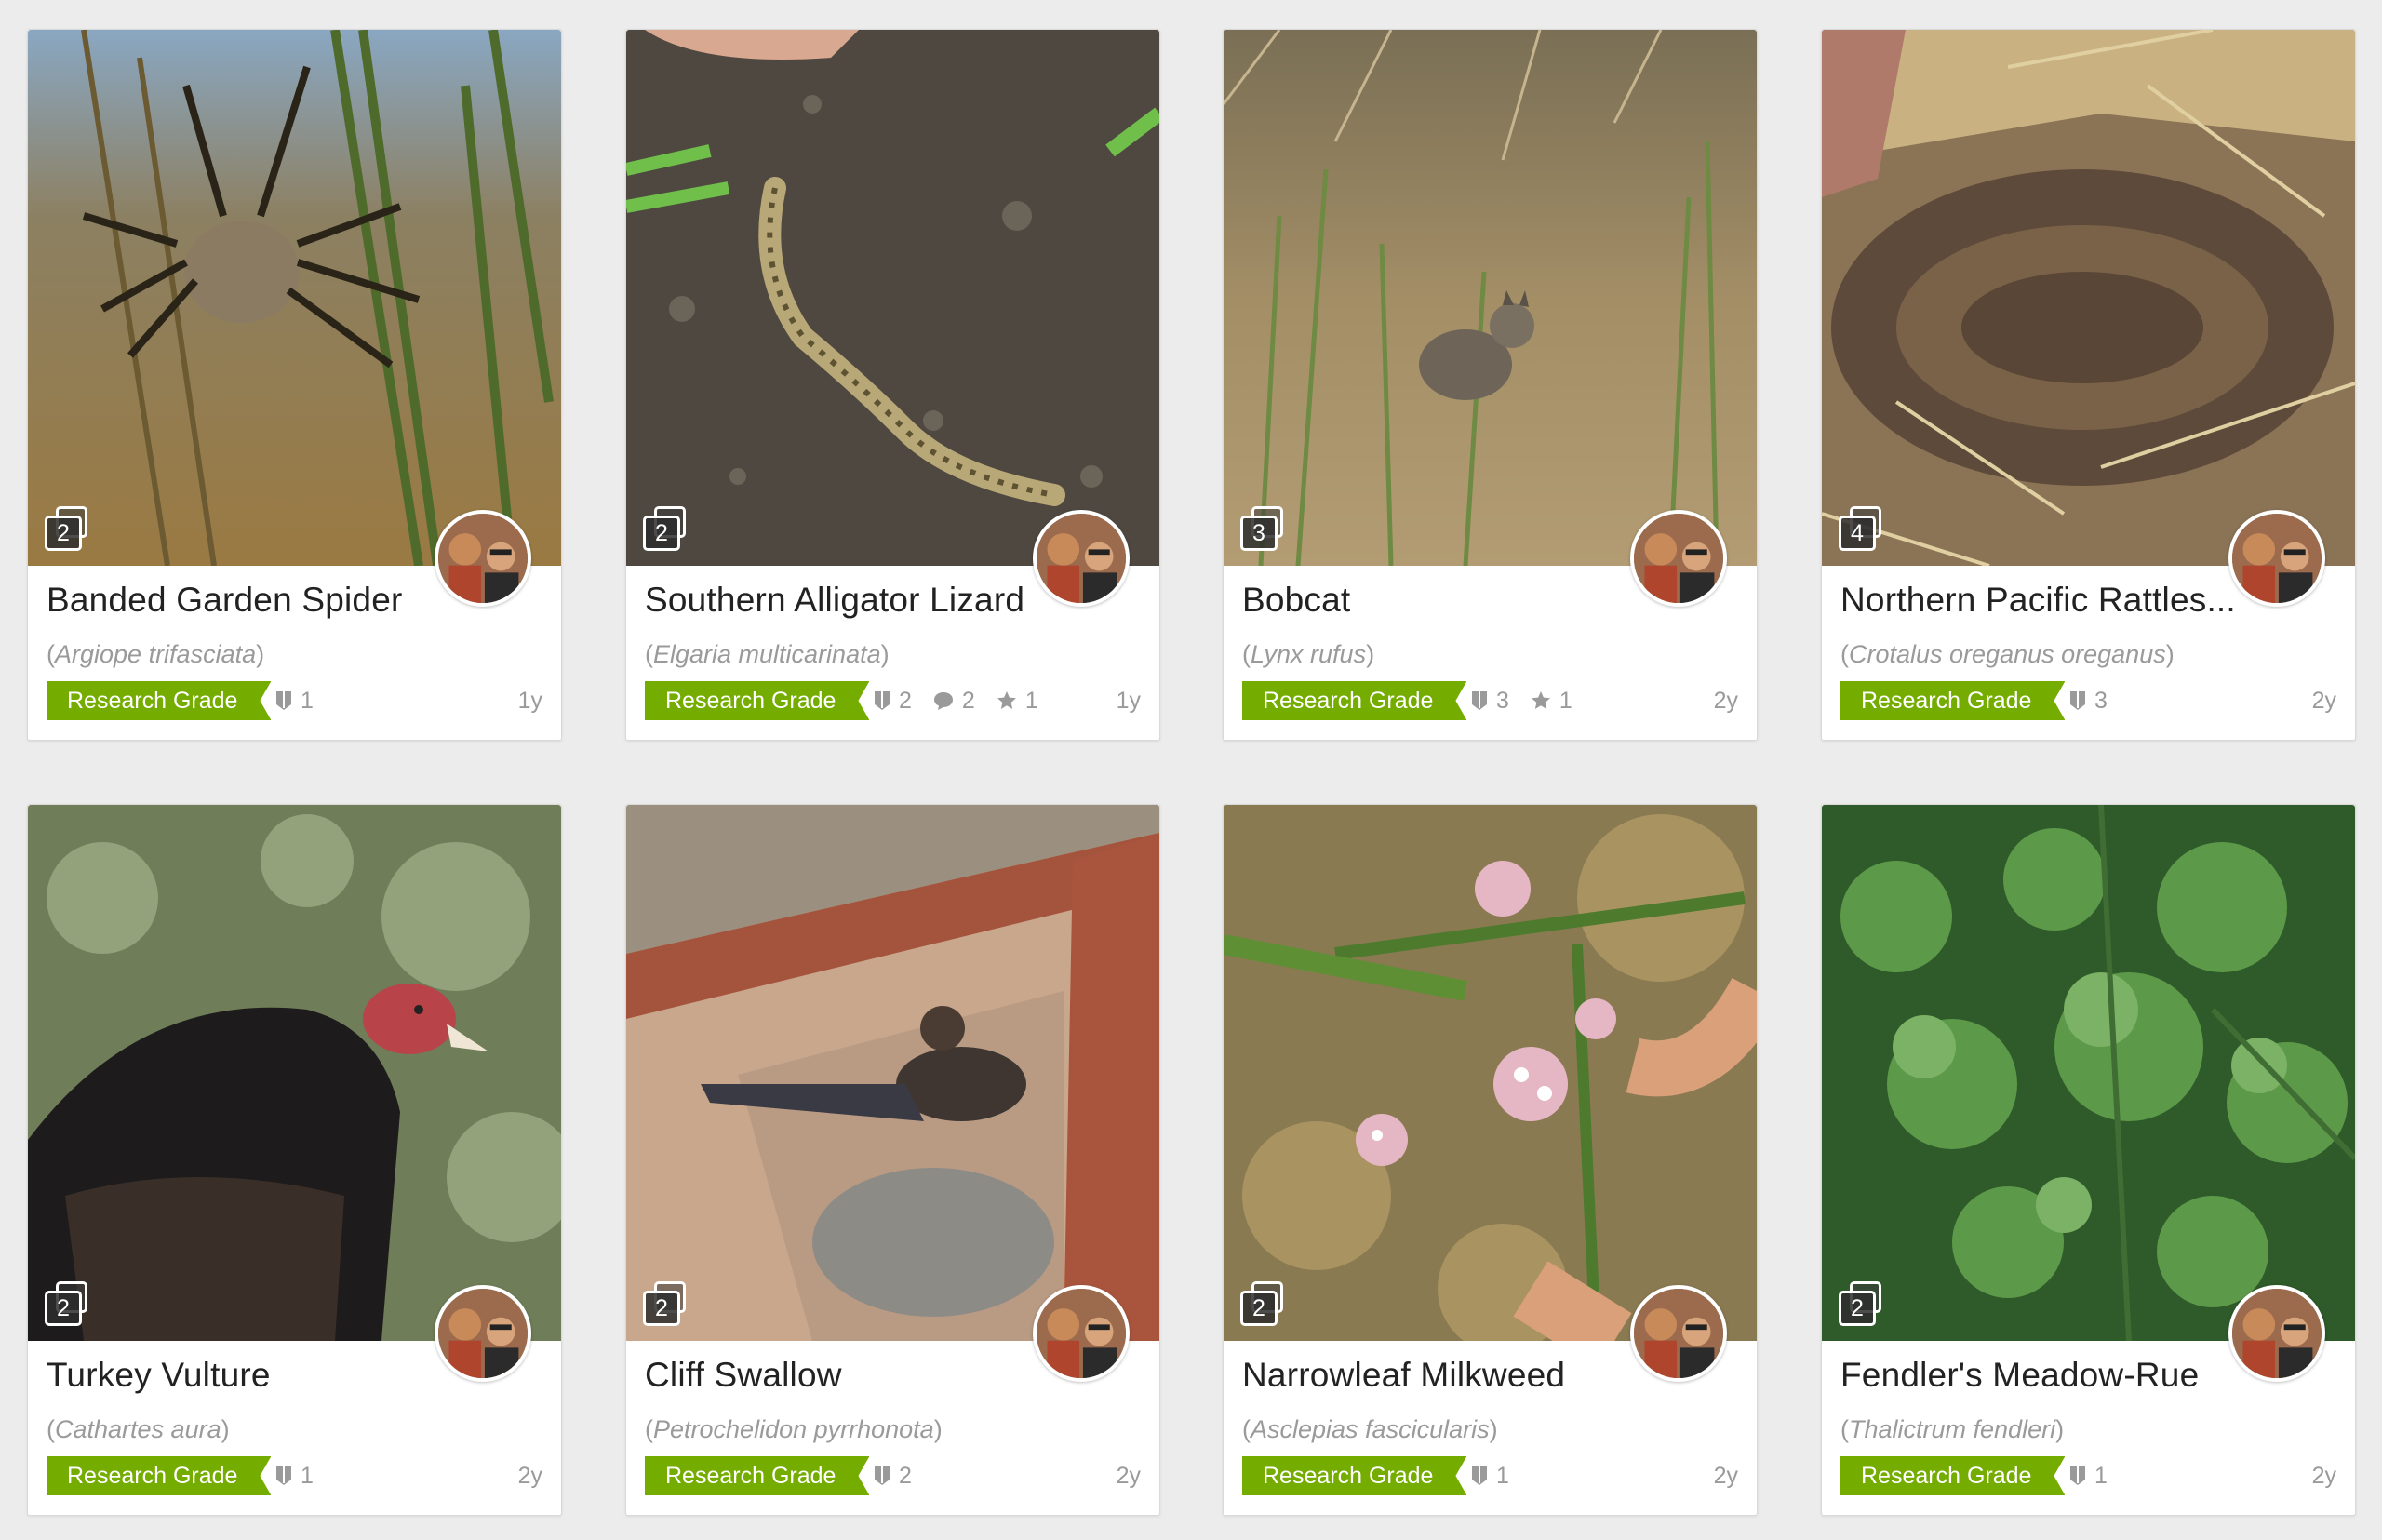 The width and height of the screenshot is (2382, 1540). What do you see at coordinates (247, 1375) in the screenshot?
I see `common-name: Turkey Vulture` at bounding box center [247, 1375].